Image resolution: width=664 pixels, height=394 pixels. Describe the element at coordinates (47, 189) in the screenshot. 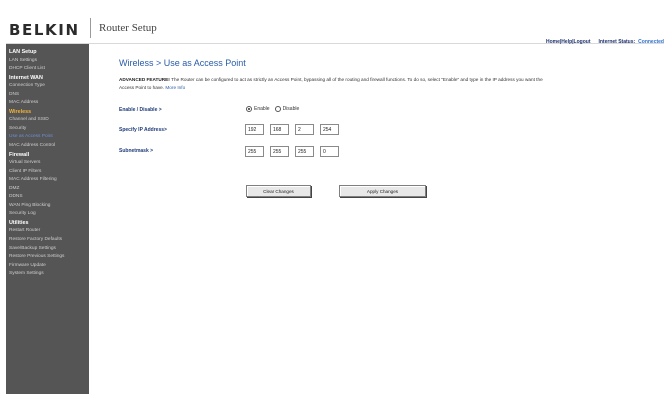

I see `sidebar-item-dmz: DMZ` at that location.